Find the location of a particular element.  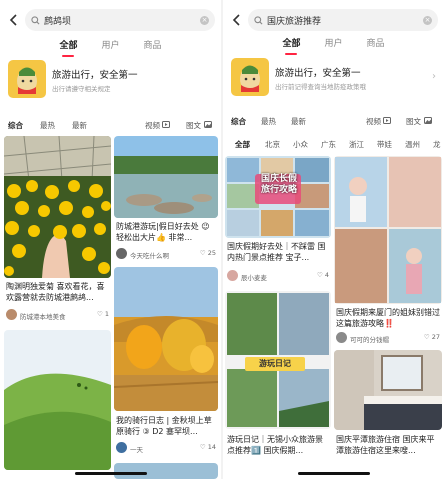

xiamen-collage-photo is located at coordinates (388, 230).